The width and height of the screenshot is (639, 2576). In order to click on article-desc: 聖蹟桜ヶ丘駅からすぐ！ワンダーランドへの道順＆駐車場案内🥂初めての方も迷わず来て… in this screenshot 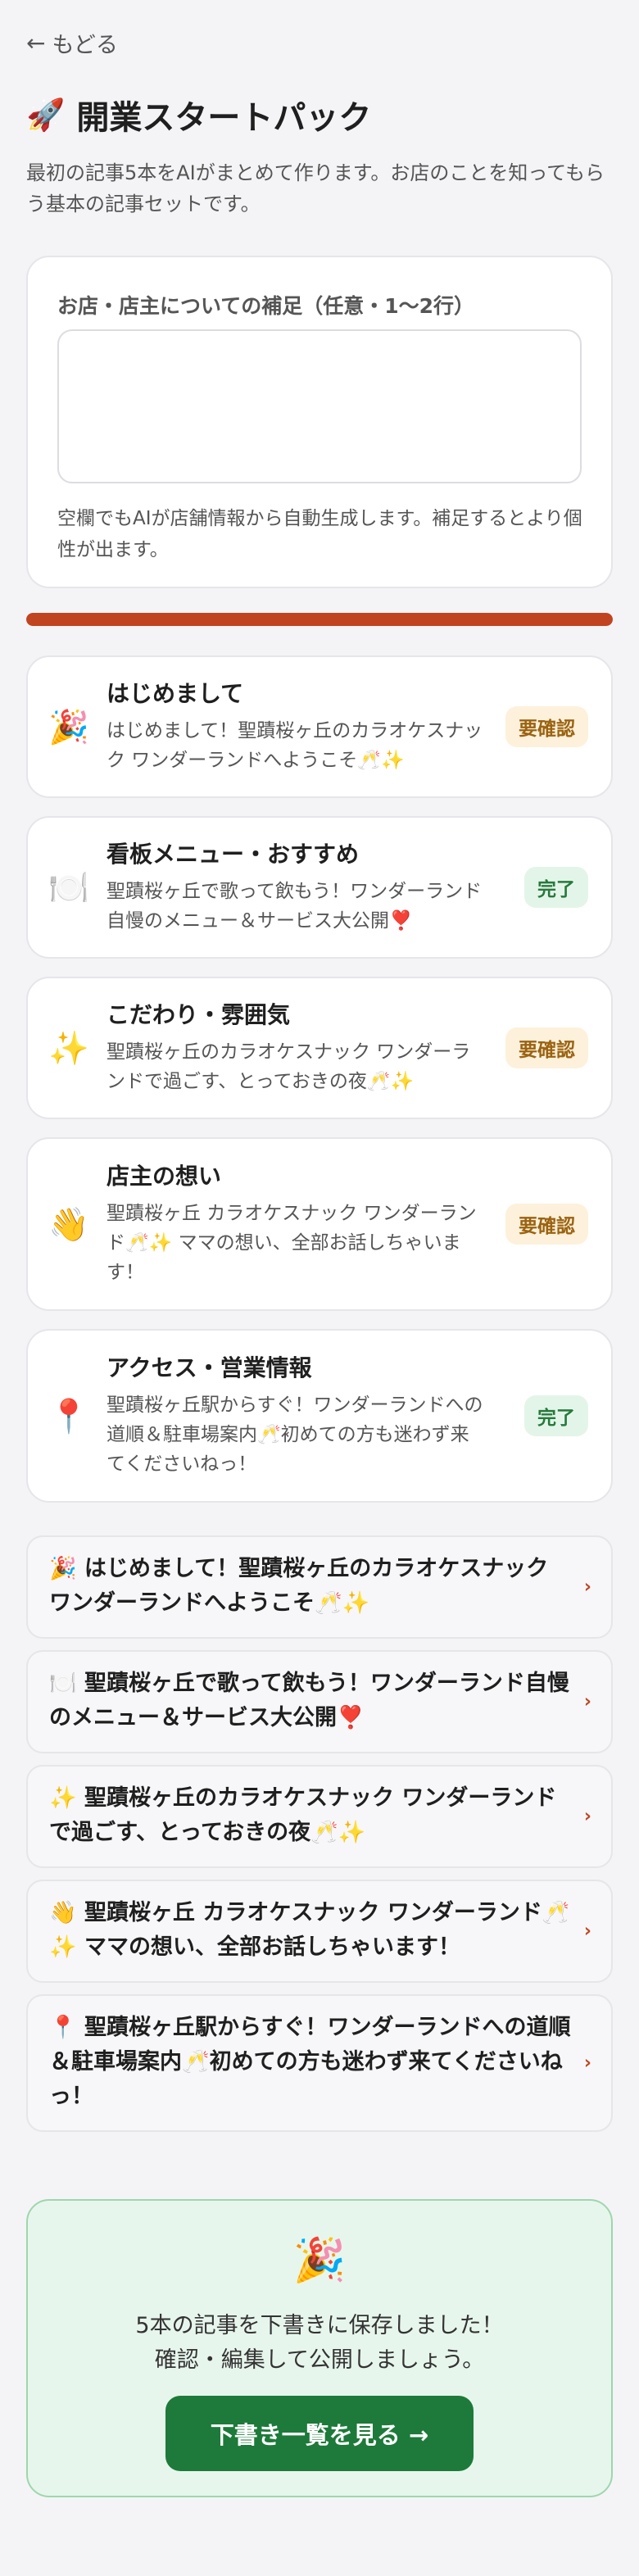, I will do `click(294, 1435)`.